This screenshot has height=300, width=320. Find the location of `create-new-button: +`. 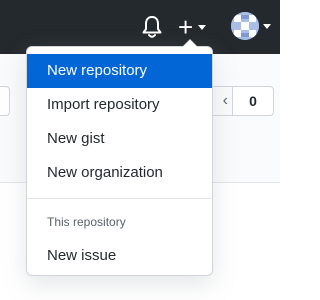

create-new-button: + is located at coordinates (192, 27).